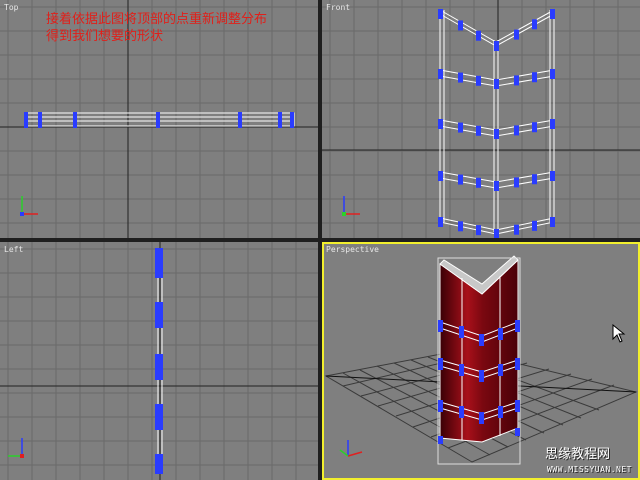 The image size is (640, 480). What do you see at coordinates (176, 28) in the screenshot?
I see `tutorial-annotation: 接着依据此图将顶部的点重新调整分布 得到我们想要的形状` at bounding box center [176, 28].